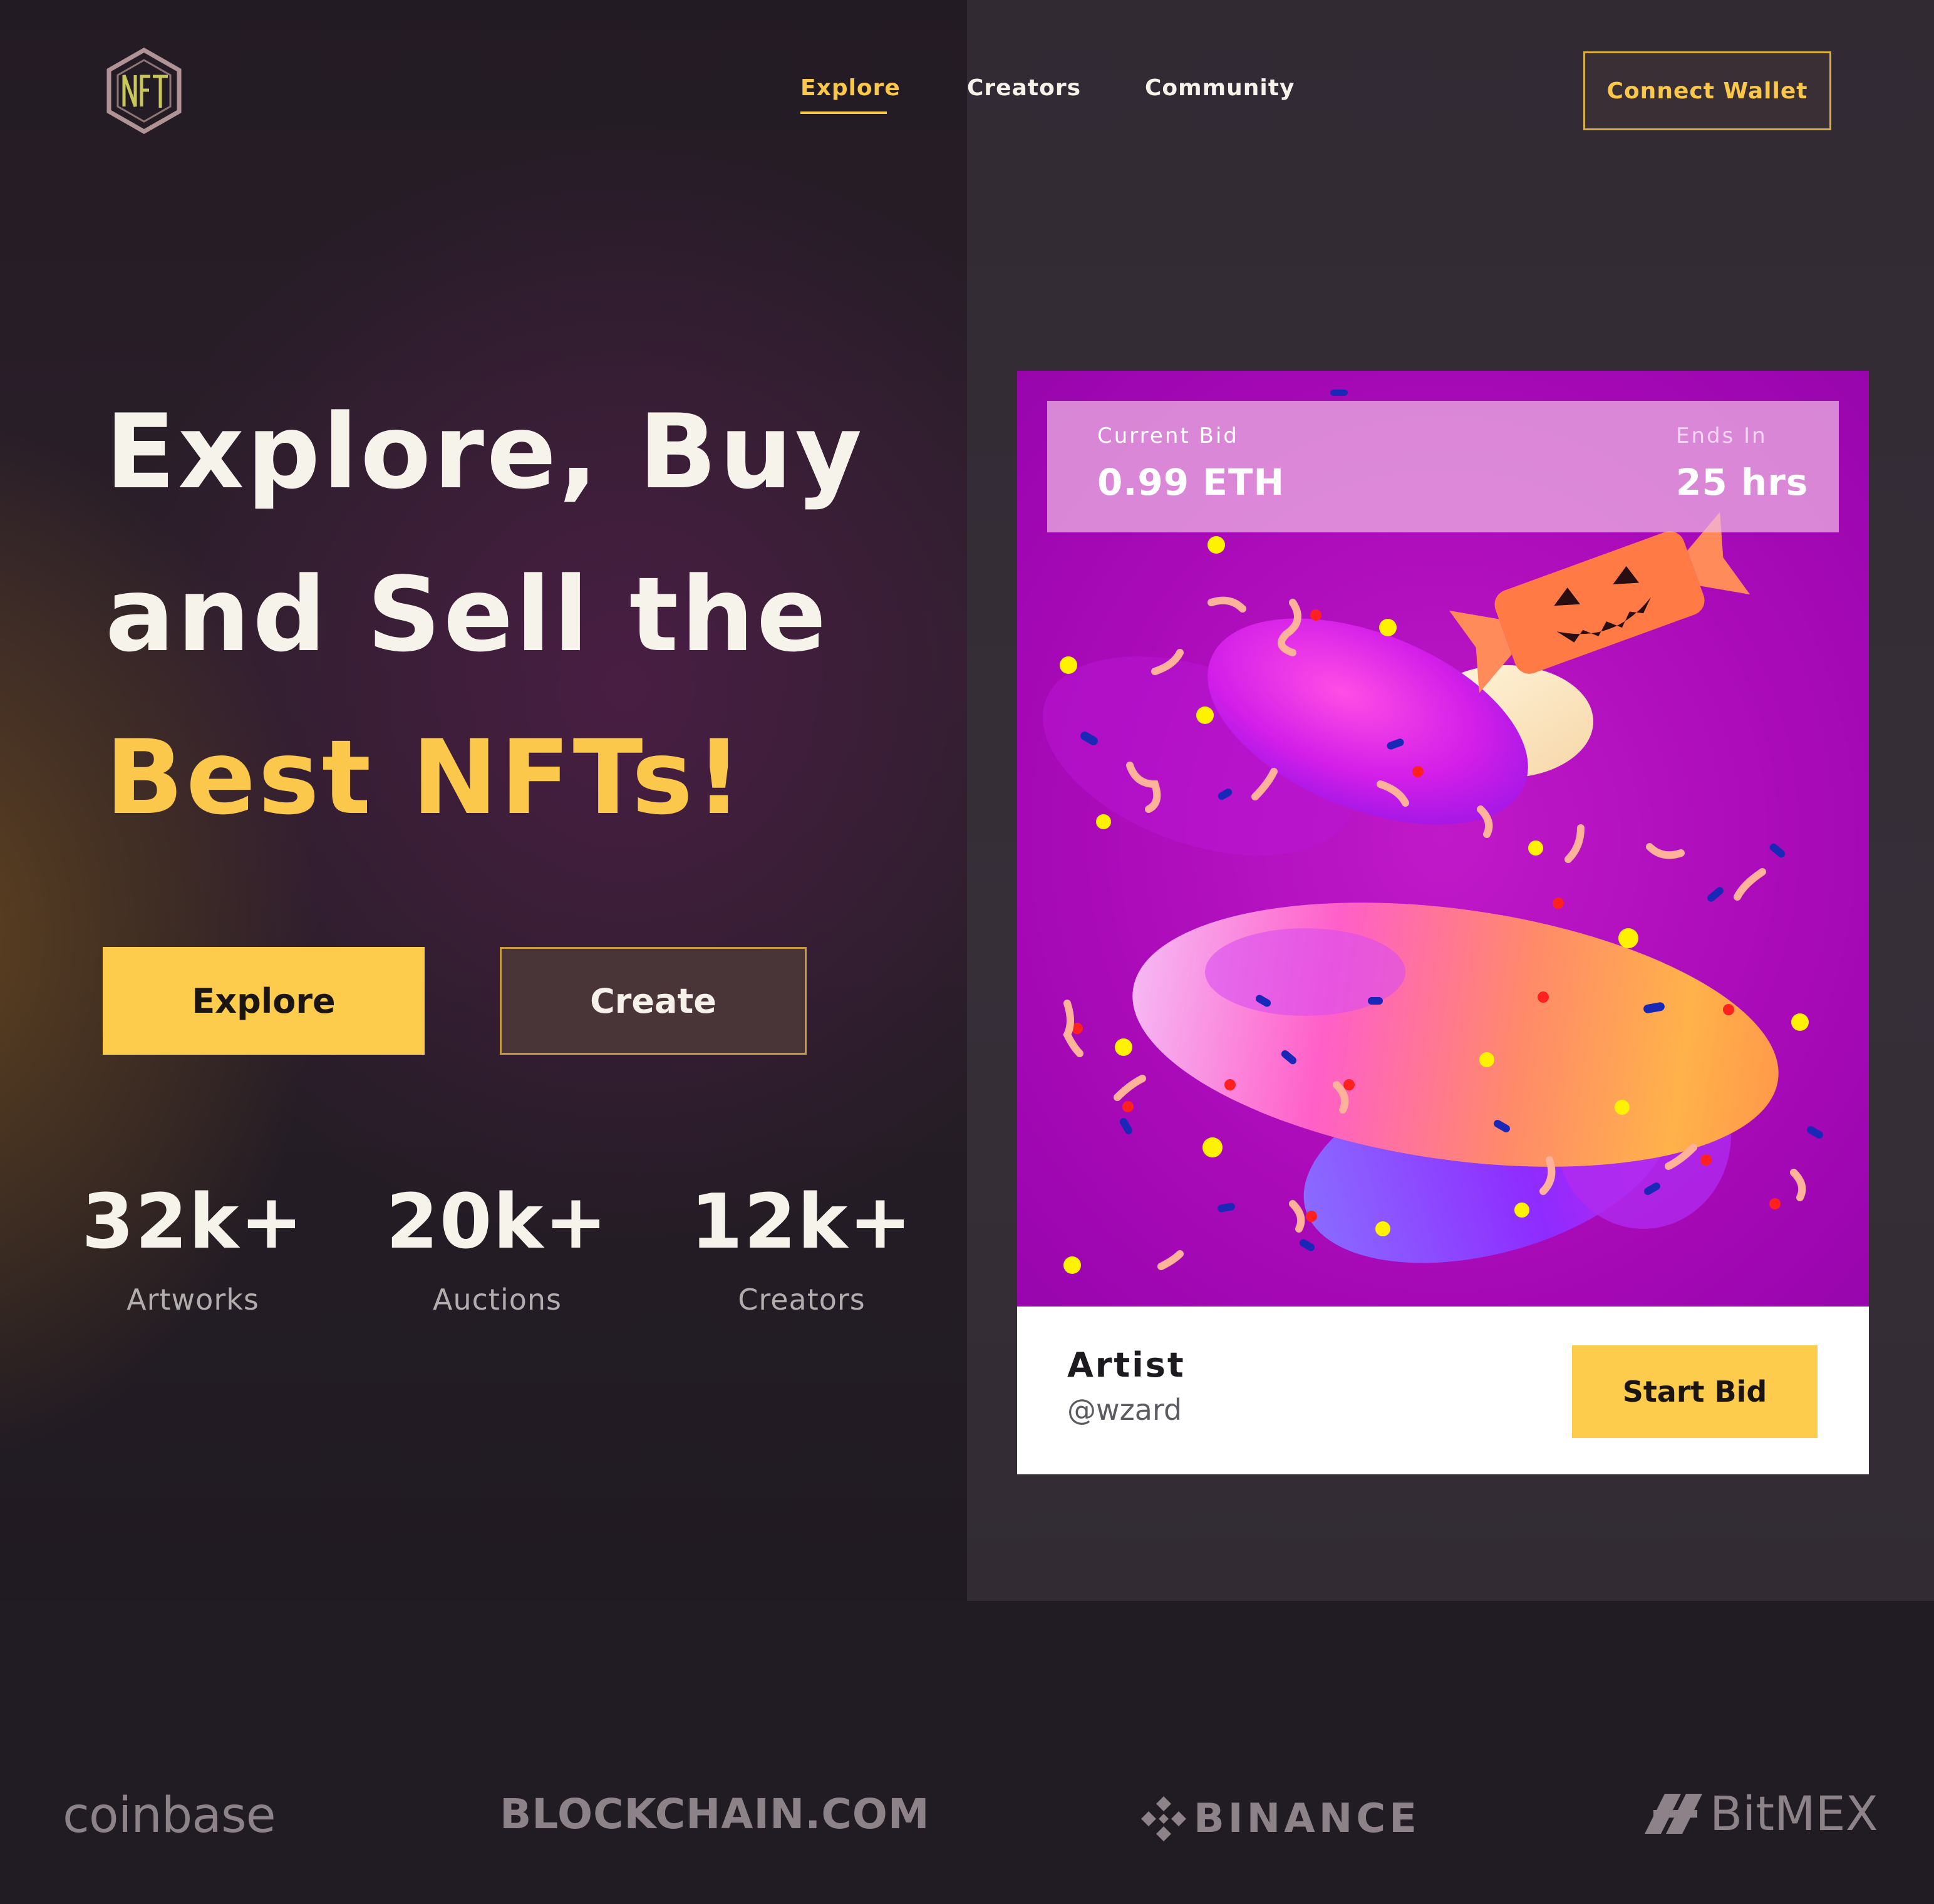  Describe the element at coordinates (1163, 1818) in the screenshot. I see `binance-diamond-icon` at that location.